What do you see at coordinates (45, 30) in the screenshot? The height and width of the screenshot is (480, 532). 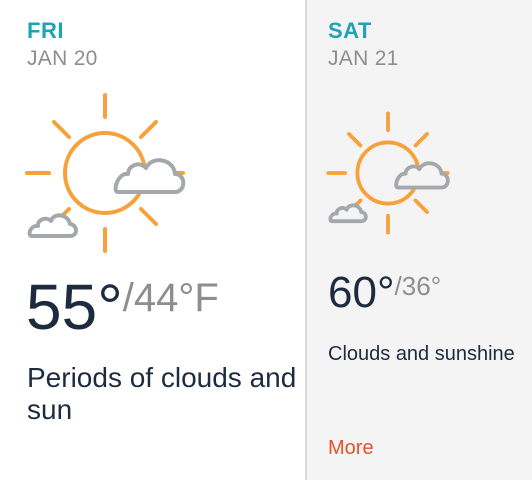 I see `day-name: FRI` at bounding box center [45, 30].